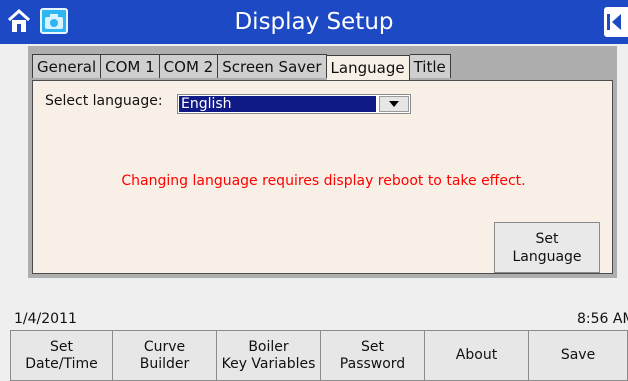 The image size is (628, 381). Describe the element at coordinates (45, 319) in the screenshot. I see `date-text: 1/4/2011` at that location.